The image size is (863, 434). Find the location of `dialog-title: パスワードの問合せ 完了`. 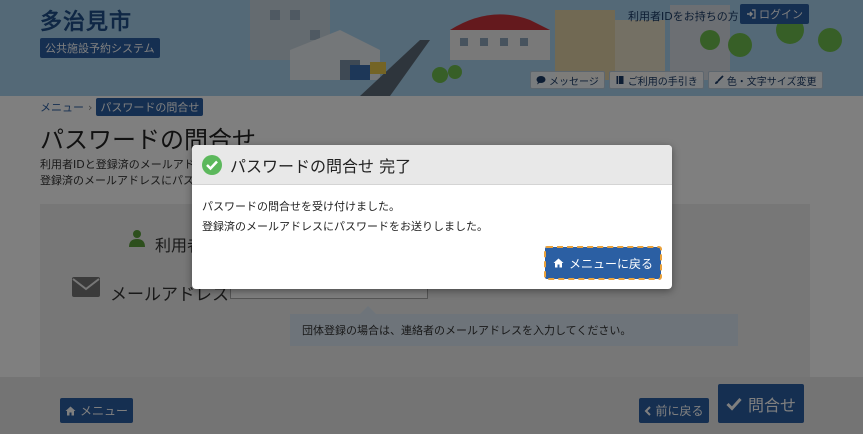

dialog-title: パスワードの問合せ 完了 is located at coordinates (321, 166).